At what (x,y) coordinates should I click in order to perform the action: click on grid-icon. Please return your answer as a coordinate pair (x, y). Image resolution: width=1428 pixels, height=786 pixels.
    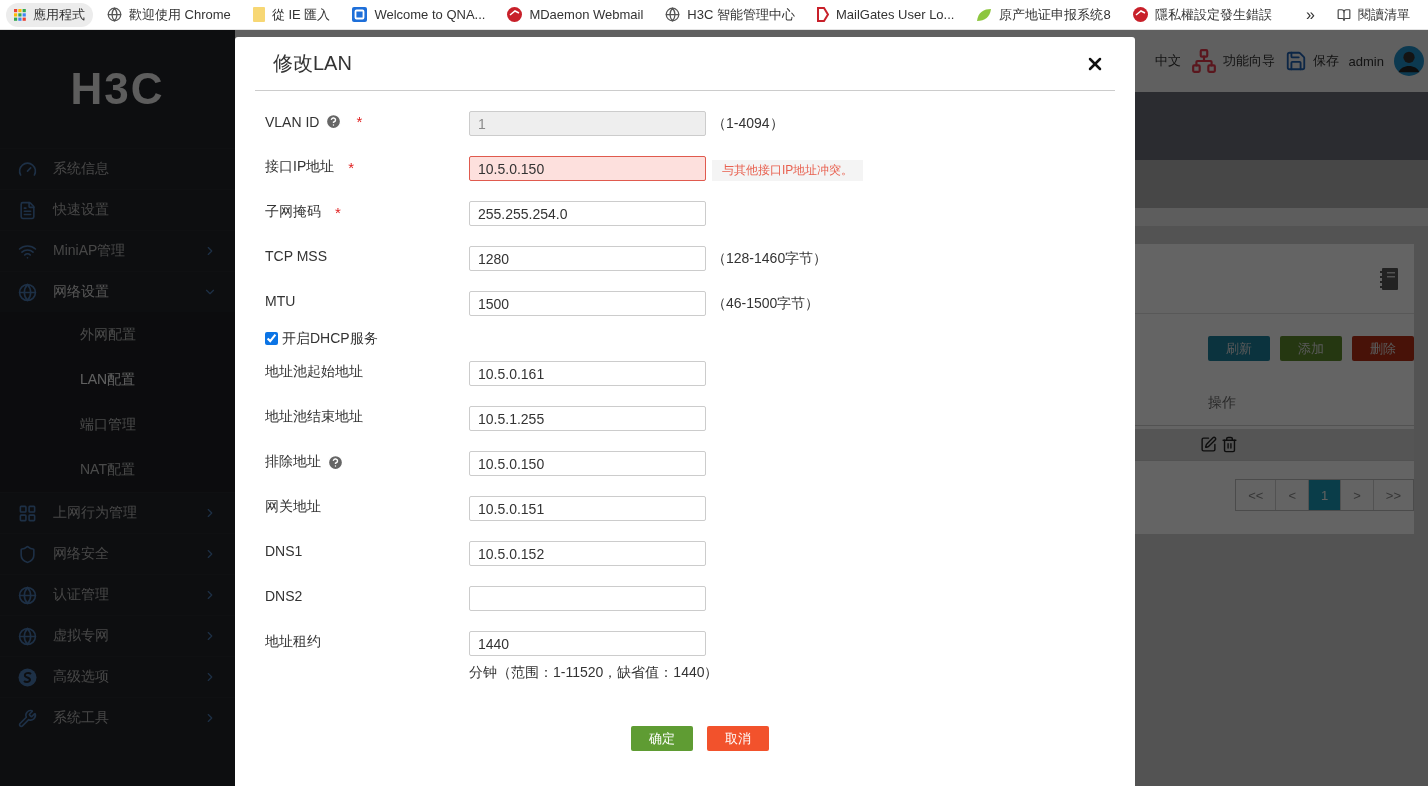
    Looking at the image, I should click on (27, 513).